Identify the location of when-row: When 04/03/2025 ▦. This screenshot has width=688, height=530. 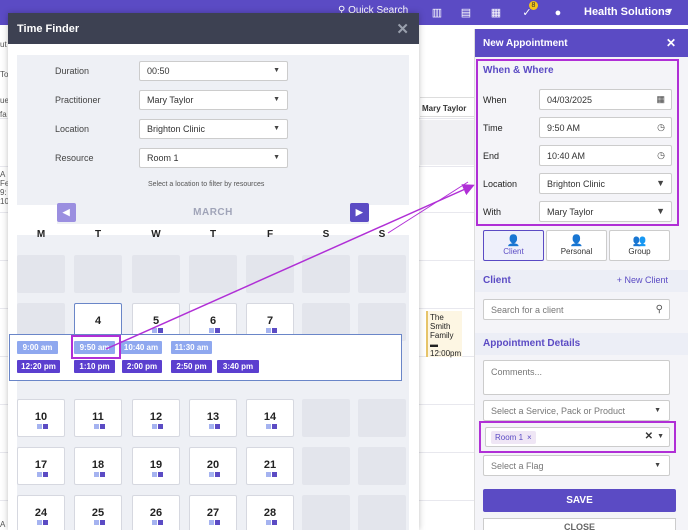
(577, 99).